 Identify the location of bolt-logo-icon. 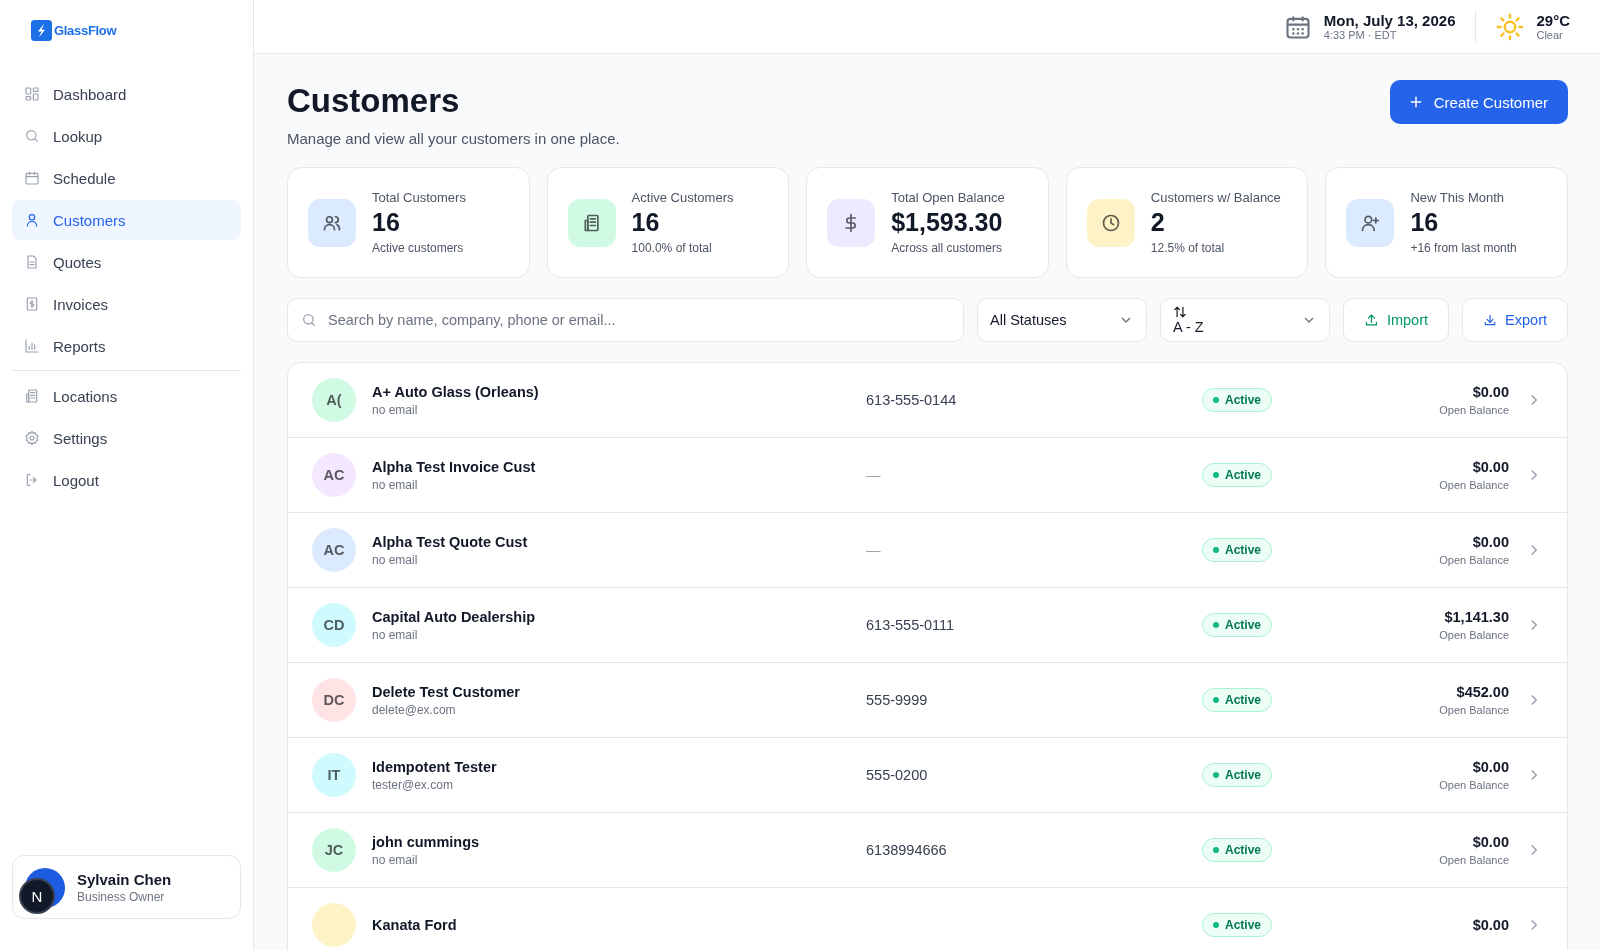
(41, 30).